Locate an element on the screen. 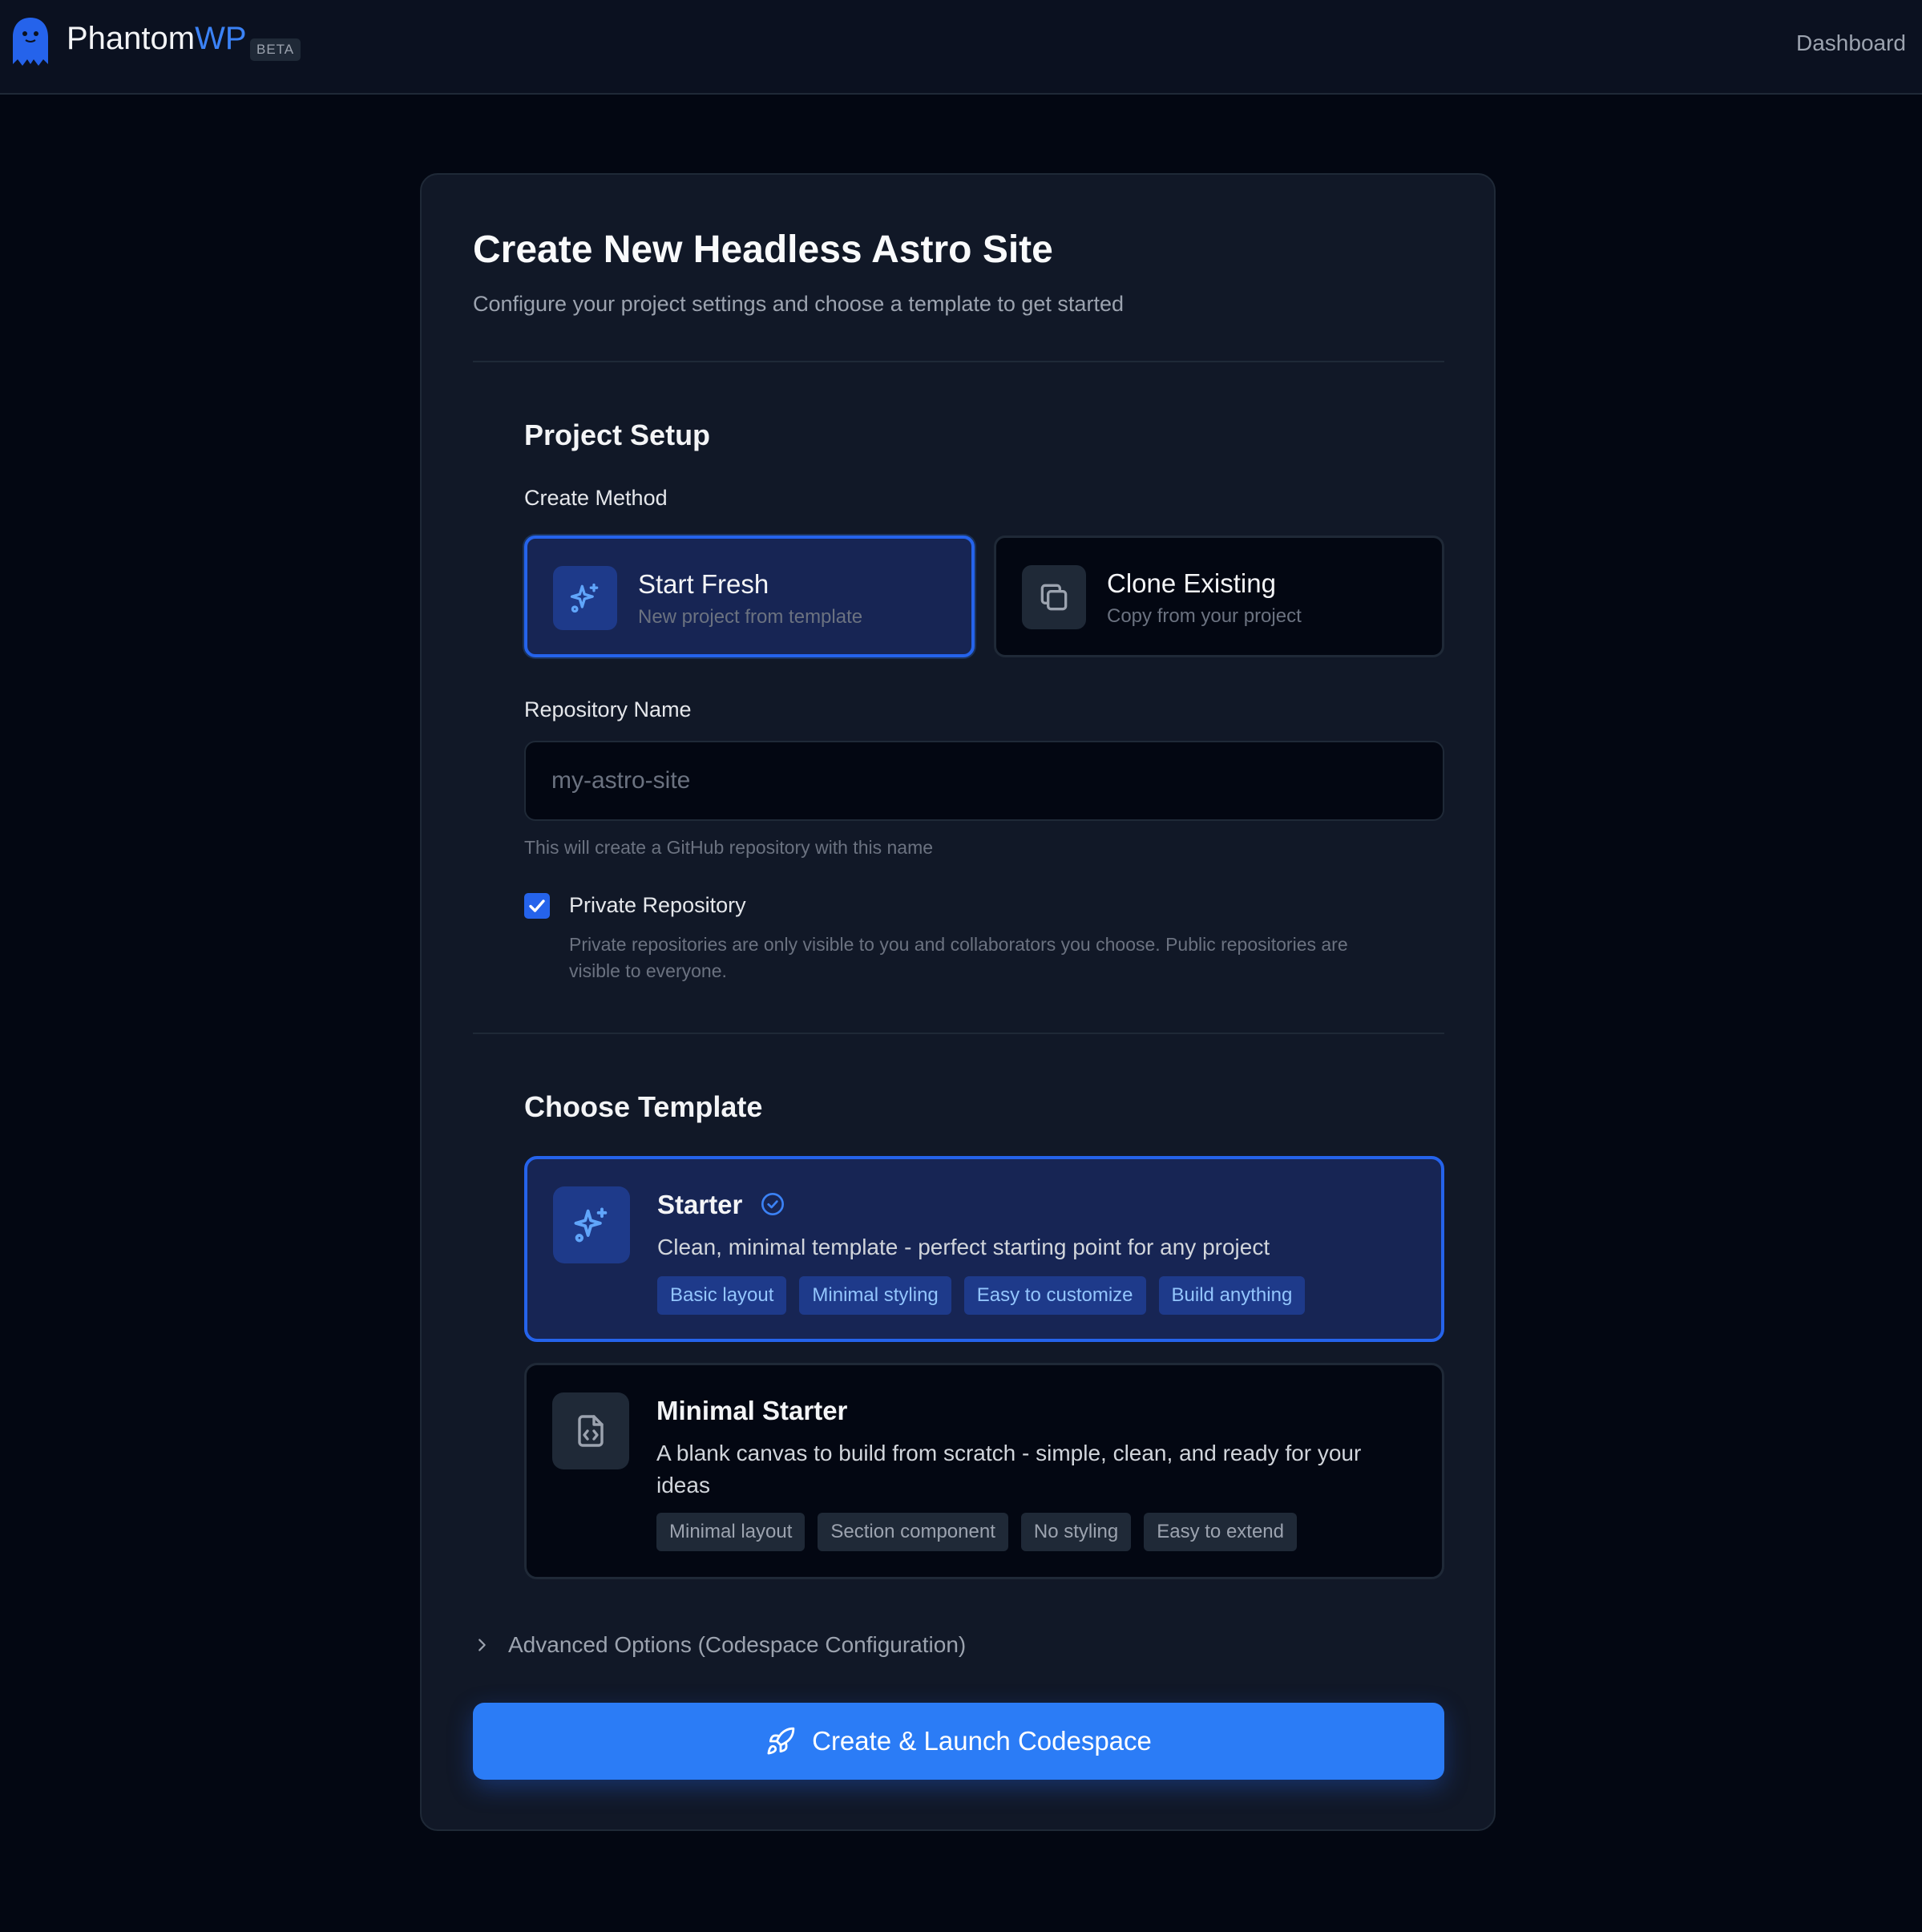 The image size is (1922, 1932). description-line: visible to everyone. is located at coordinates (648, 970).